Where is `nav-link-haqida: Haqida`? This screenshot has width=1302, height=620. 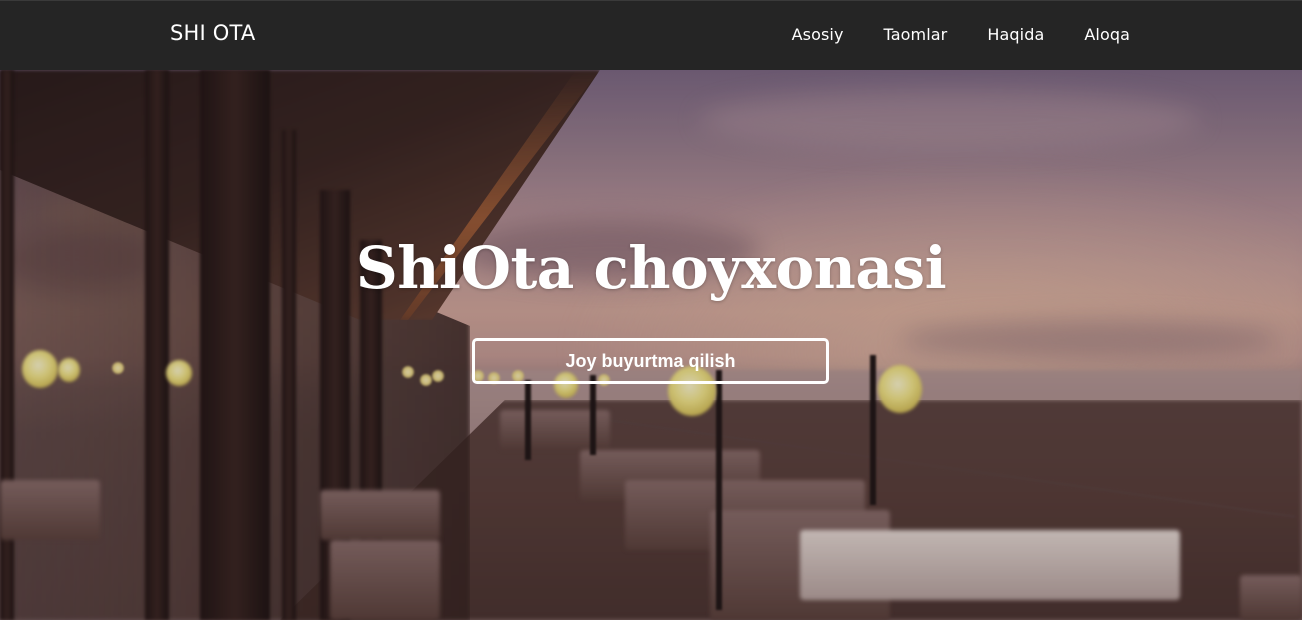 nav-link-haqida: Haqida is located at coordinates (1015, 34).